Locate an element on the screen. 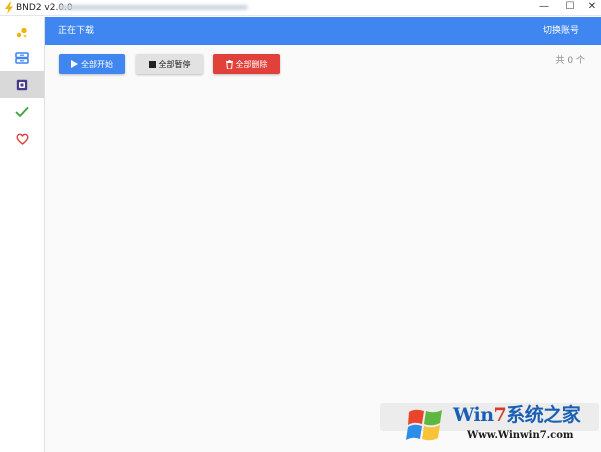  pause-all-label: 全部暂停 is located at coordinates (174, 64).